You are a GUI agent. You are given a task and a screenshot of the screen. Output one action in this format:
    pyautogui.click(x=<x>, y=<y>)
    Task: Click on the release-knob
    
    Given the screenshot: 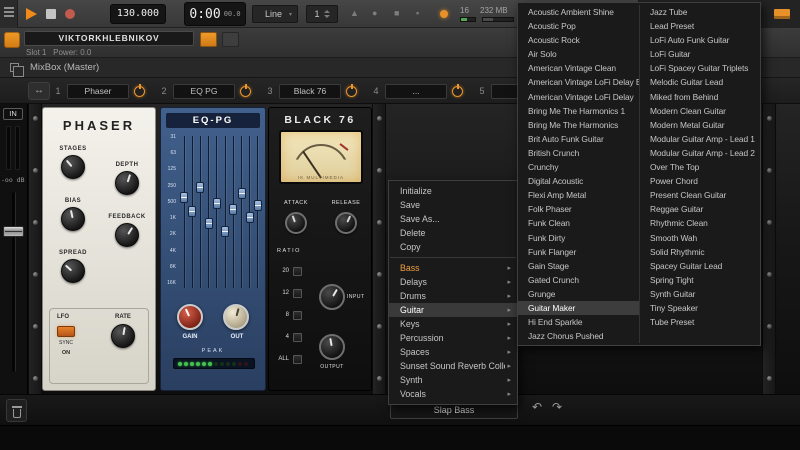 What is the action you would take?
    pyautogui.click(x=346, y=223)
    